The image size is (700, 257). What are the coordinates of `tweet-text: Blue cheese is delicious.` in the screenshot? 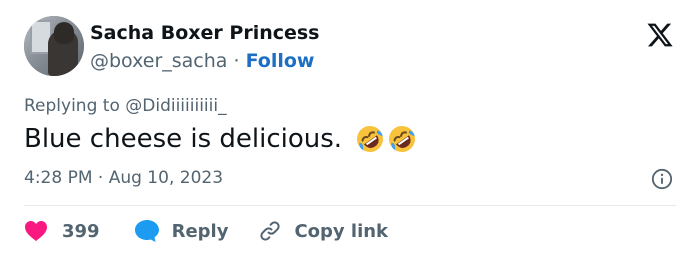 It's located at (183, 139).